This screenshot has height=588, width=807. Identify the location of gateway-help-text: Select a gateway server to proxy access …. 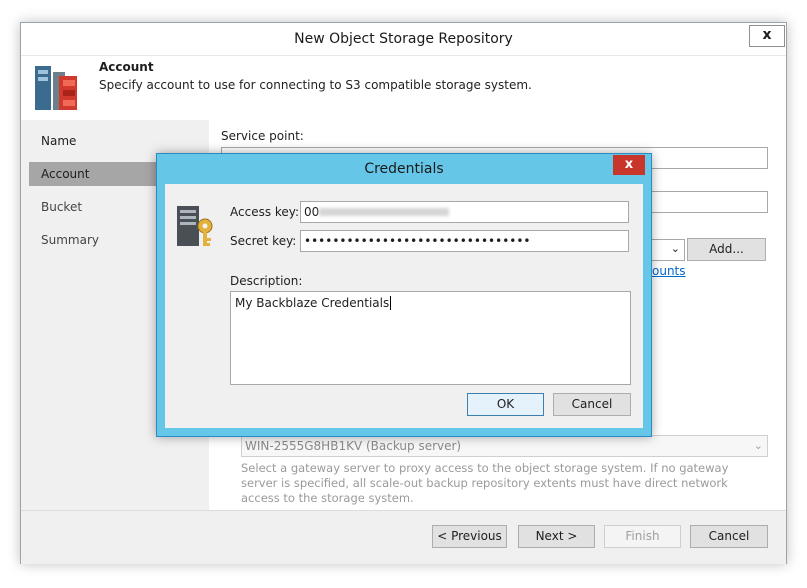
(485, 483).